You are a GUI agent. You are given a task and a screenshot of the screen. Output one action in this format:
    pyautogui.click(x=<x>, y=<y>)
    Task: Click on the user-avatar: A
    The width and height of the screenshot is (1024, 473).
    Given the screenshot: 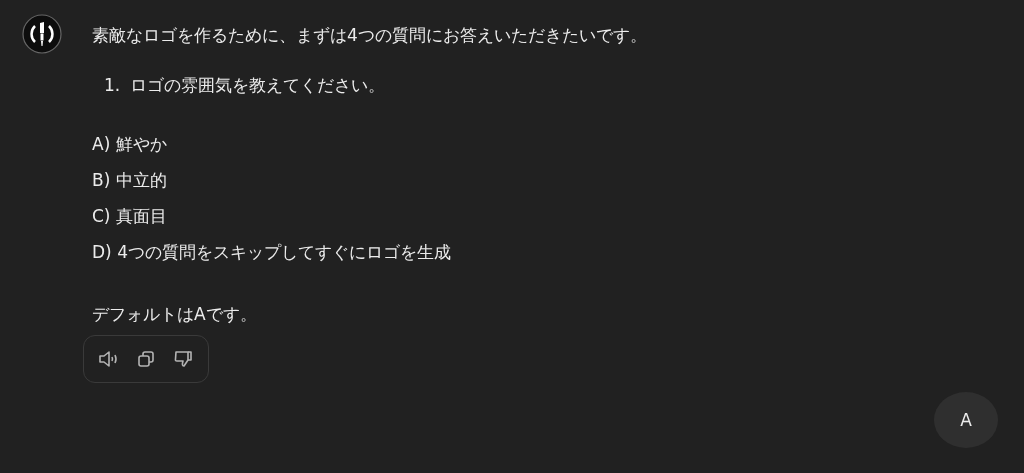 What is the action you would take?
    pyautogui.click(x=966, y=420)
    